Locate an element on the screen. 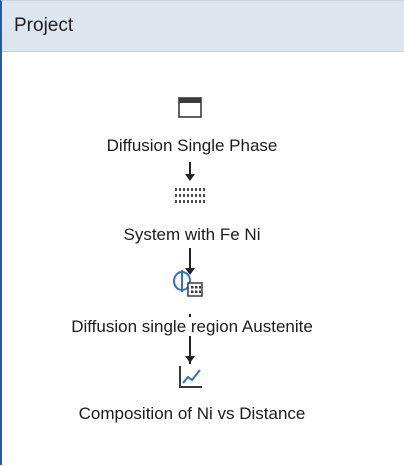  panel-header: Project is located at coordinates (203, 26).